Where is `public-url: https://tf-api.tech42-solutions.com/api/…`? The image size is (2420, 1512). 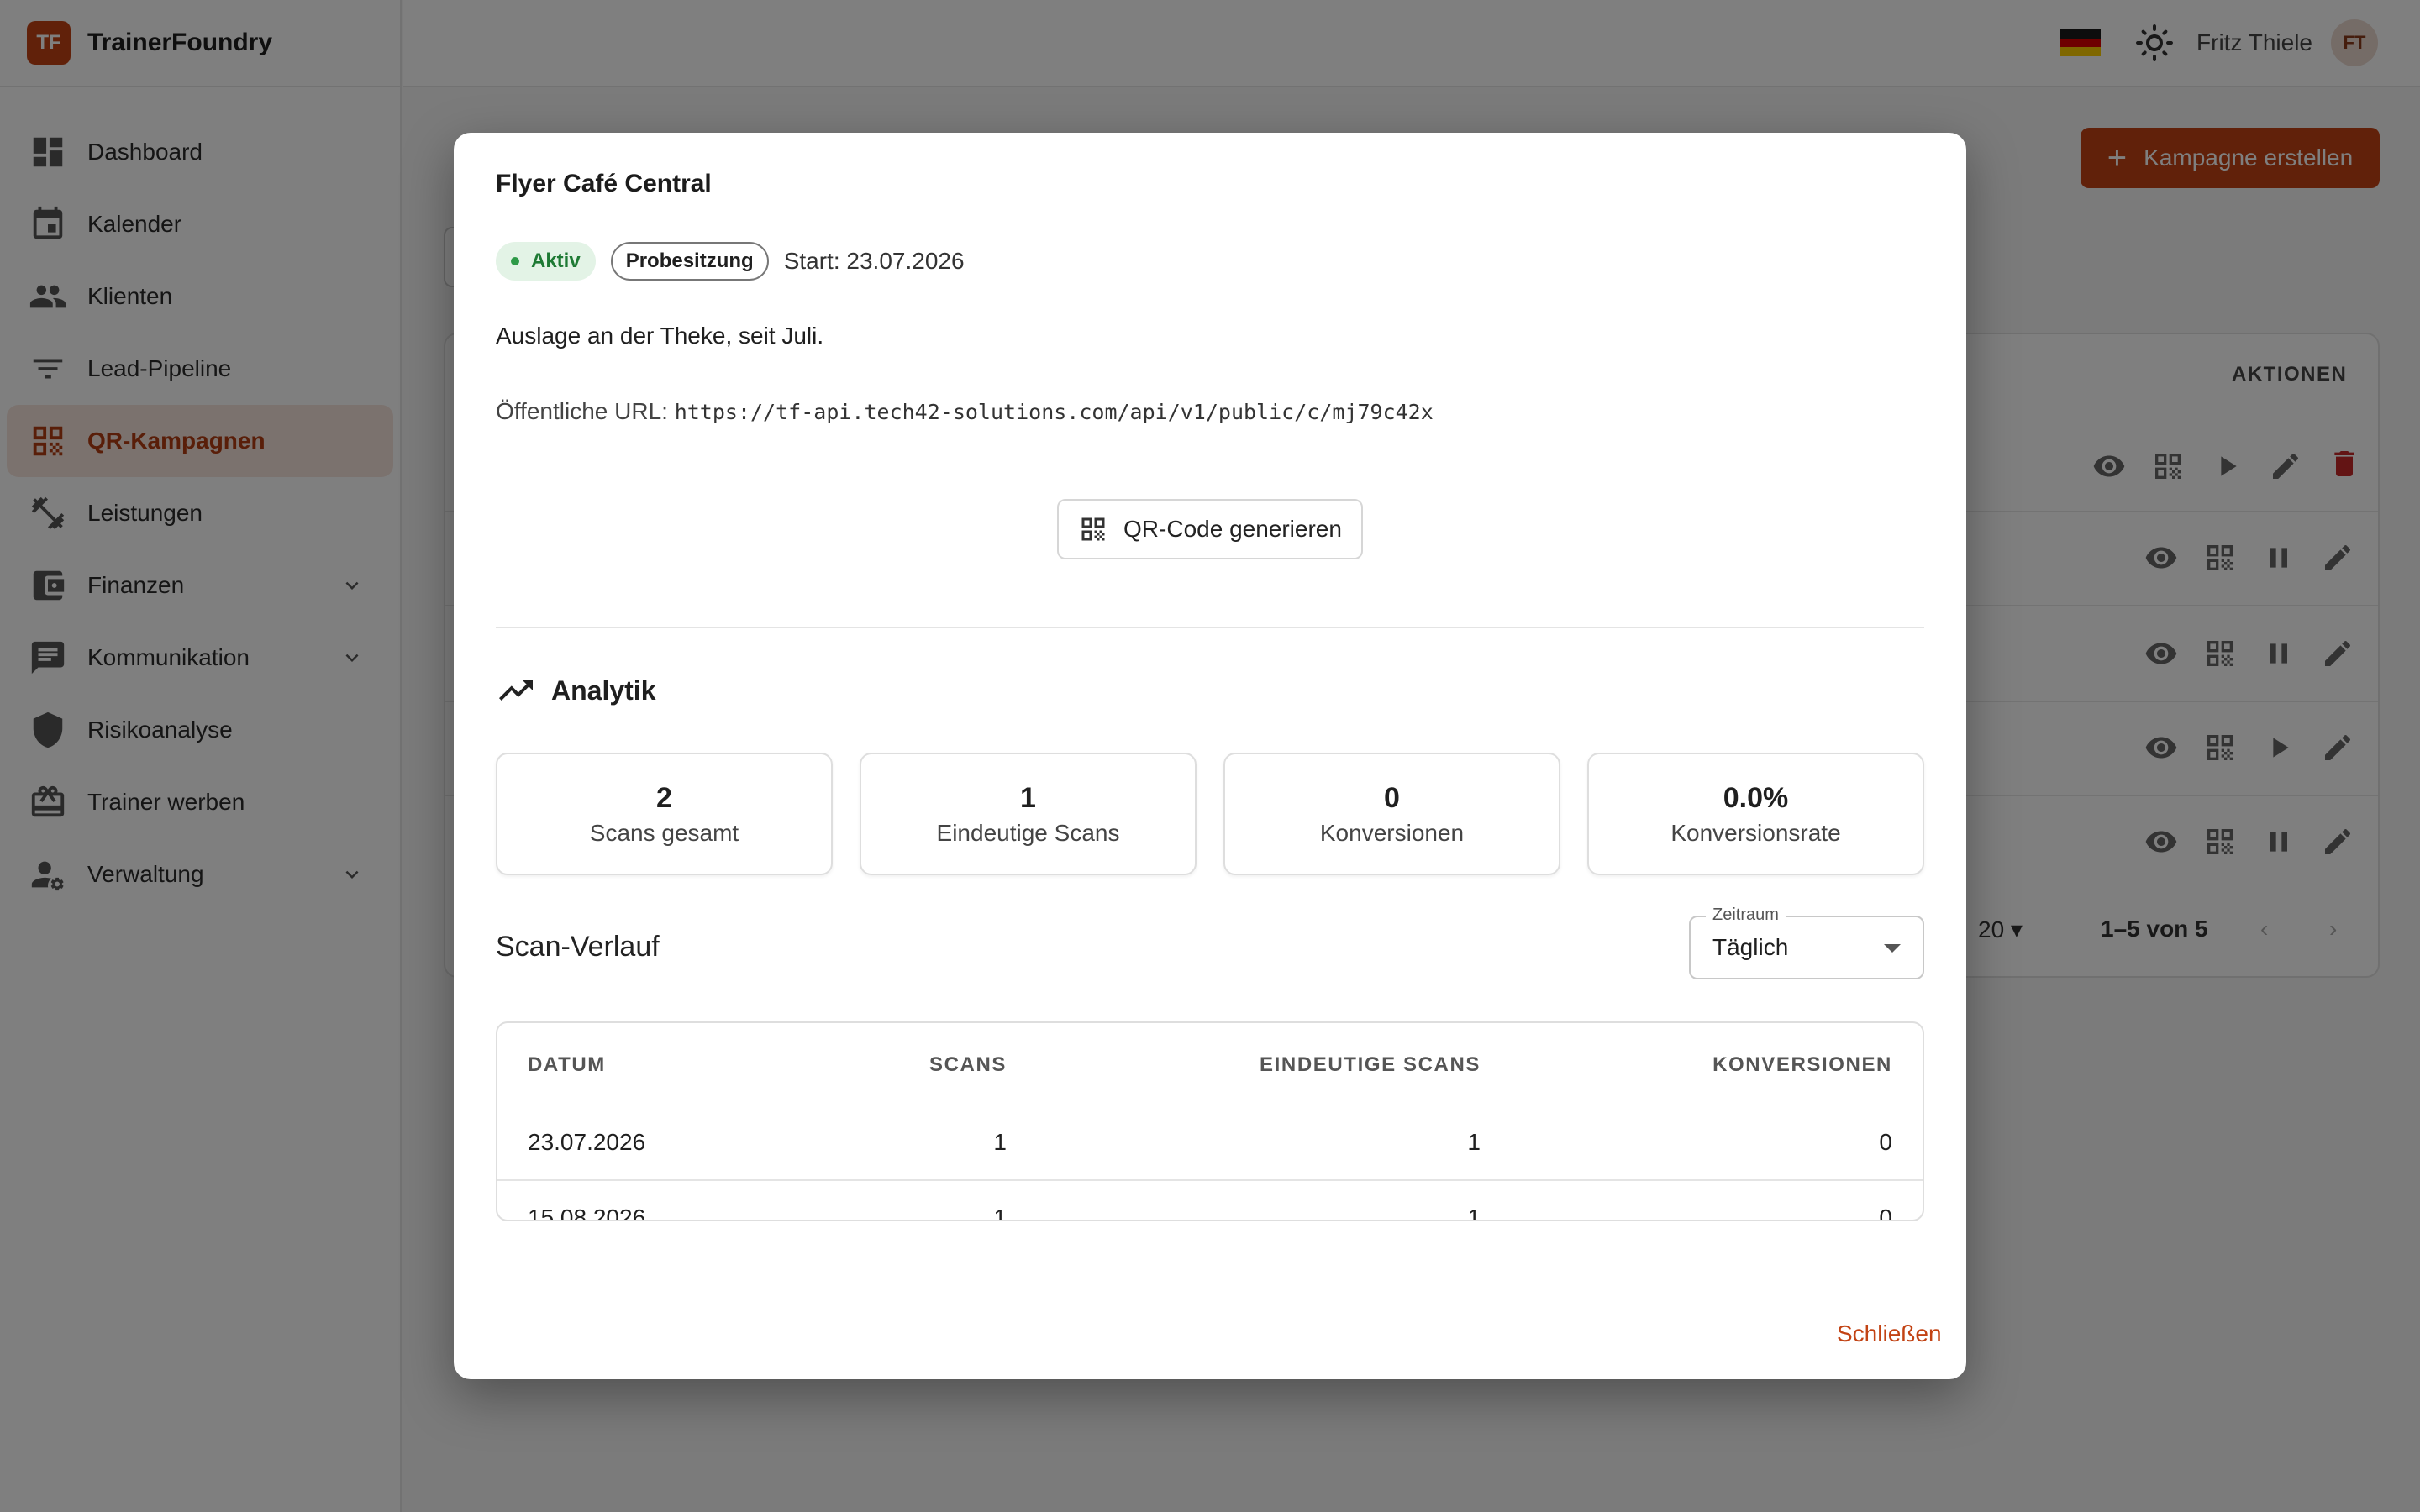
public-url: https://tf-api.tech42-solutions.com/api/… is located at coordinates (1054, 412).